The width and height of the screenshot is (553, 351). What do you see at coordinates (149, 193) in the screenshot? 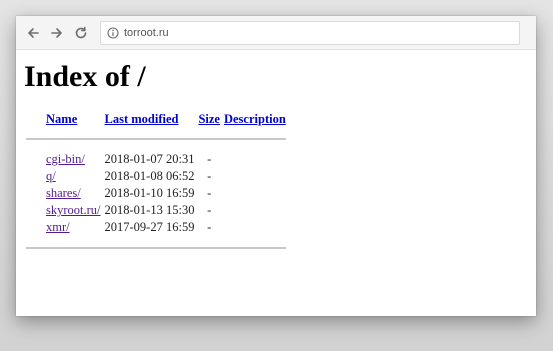
I see `modified-cell: 2018-01-10 16:59` at bounding box center [149, 193].